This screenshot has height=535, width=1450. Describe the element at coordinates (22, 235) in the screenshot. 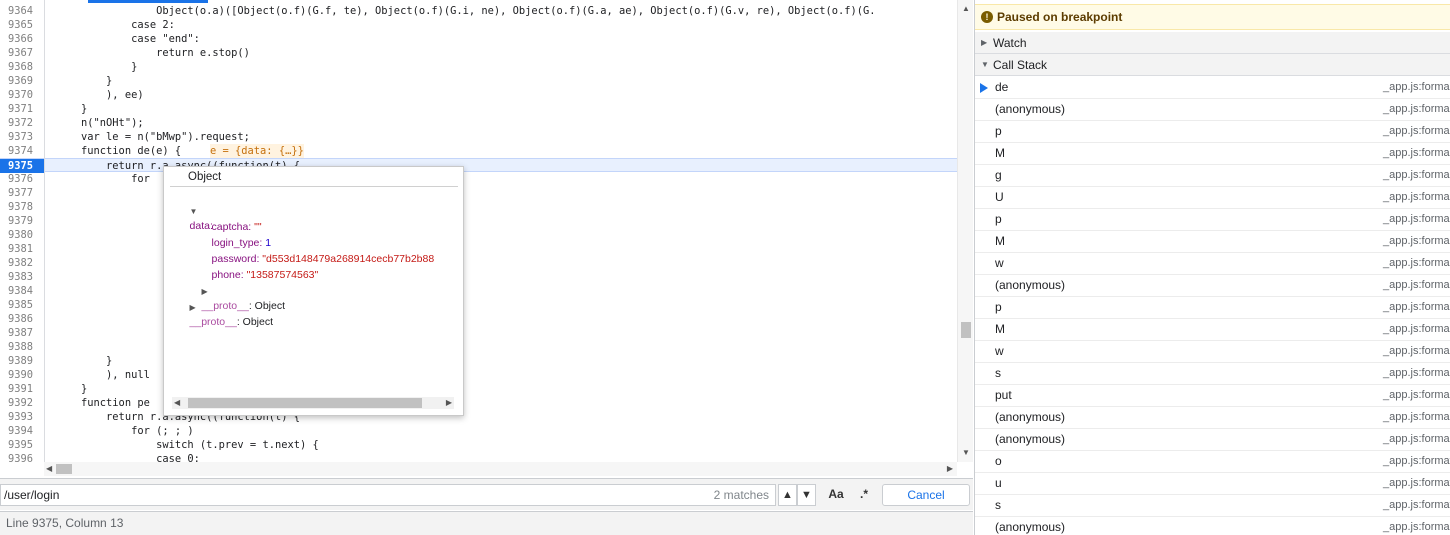

I see `line-number: 9380` at that location.